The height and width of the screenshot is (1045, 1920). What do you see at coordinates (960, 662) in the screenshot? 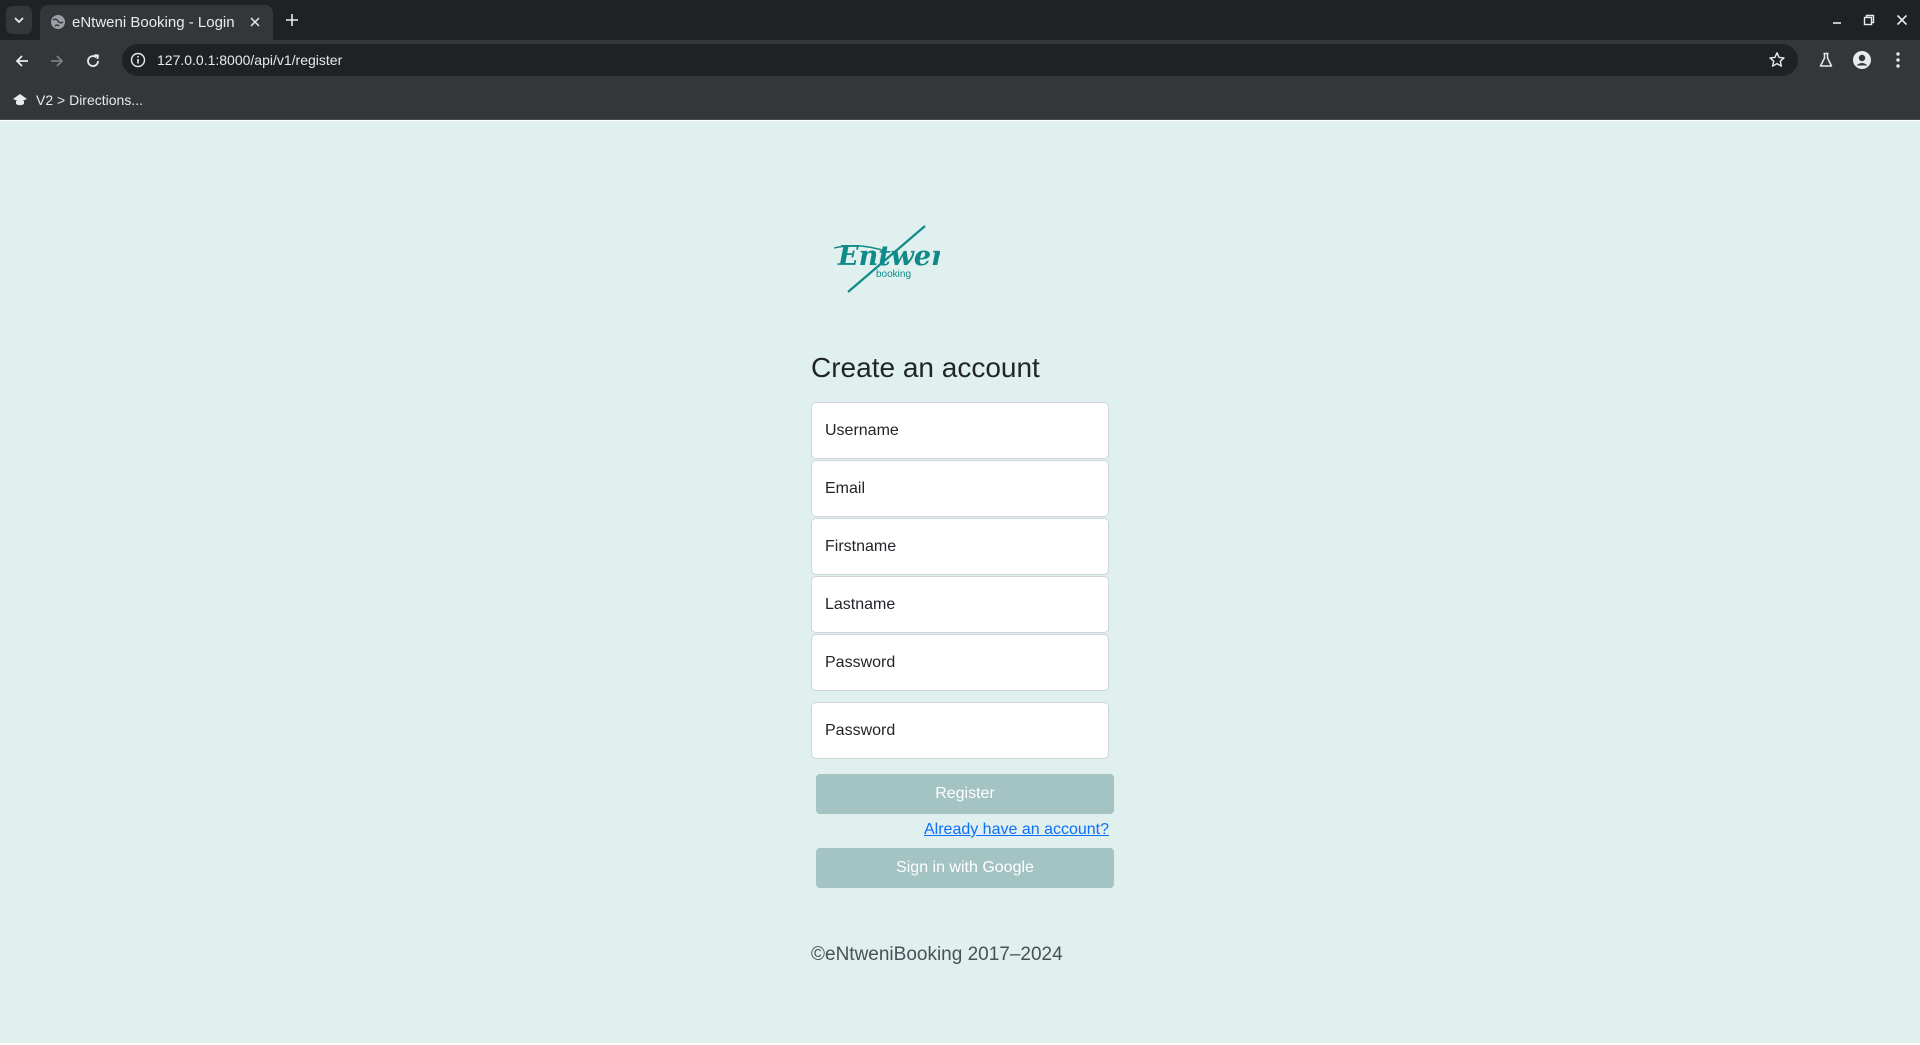
I see `password-input` at bounding box center [960, 662].